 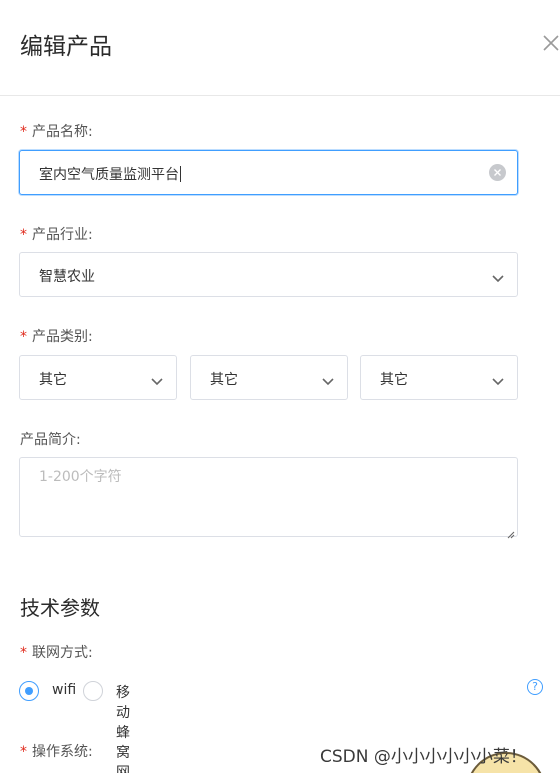 What do you see at coordinates (62, 132) in the screenshot?
I see `product-name-label-text: 产品名称:` at bounding box center [62, 132].